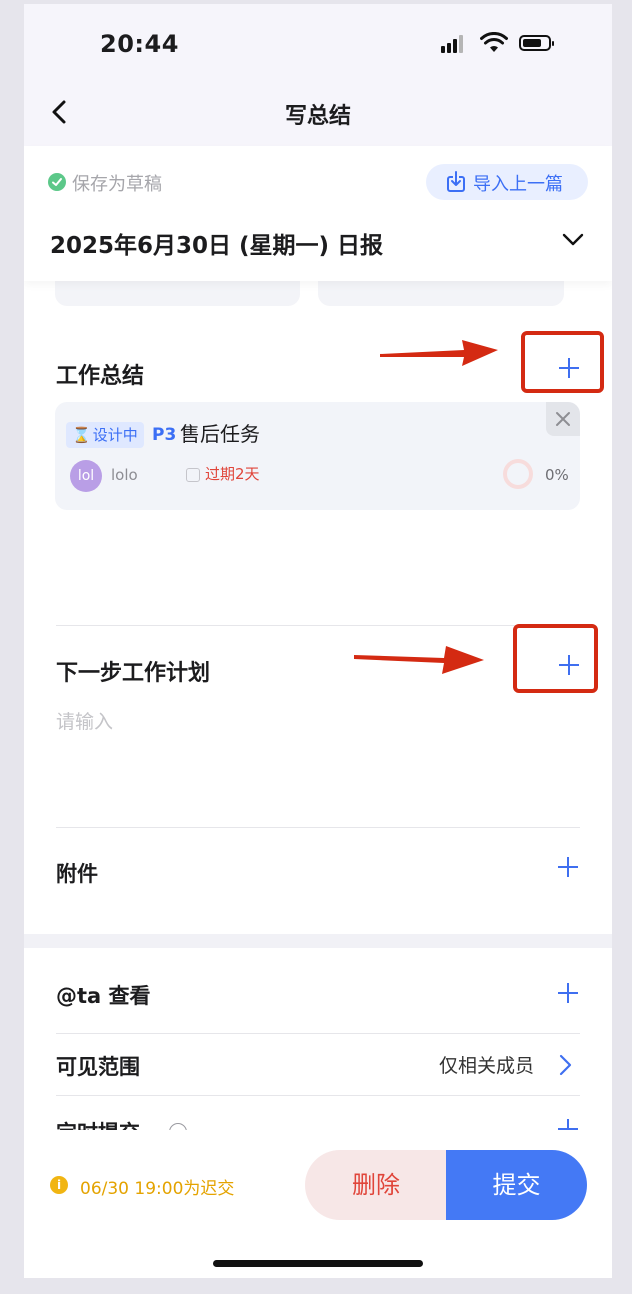 This screenshot has height=1294, width=632. What do you see at coordinates (100, 376) in the screenshot?
I see `work-summary-title: 工作总结` at bounding box center [100, 376].